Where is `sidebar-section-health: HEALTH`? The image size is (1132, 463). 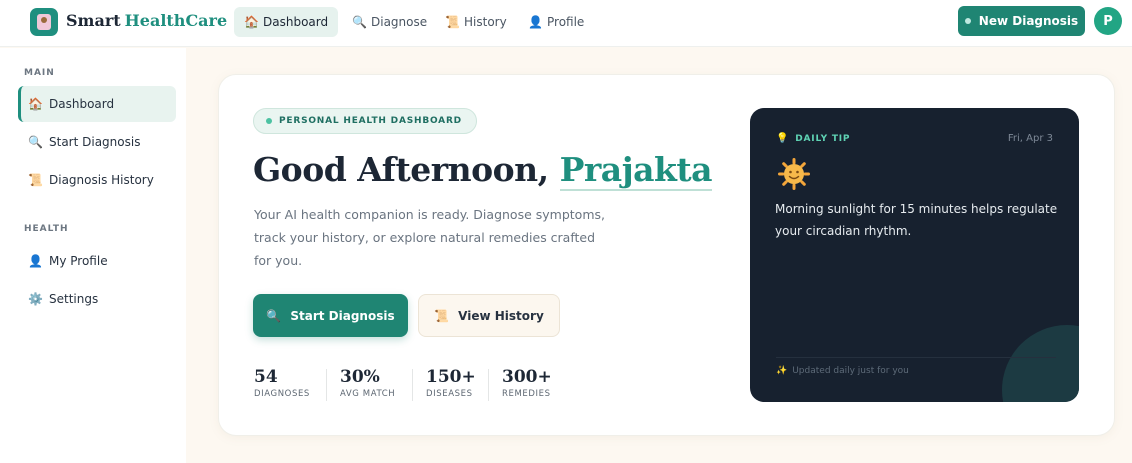
sidebar-section-health: HEALTH is located at coordinates (46, 229).